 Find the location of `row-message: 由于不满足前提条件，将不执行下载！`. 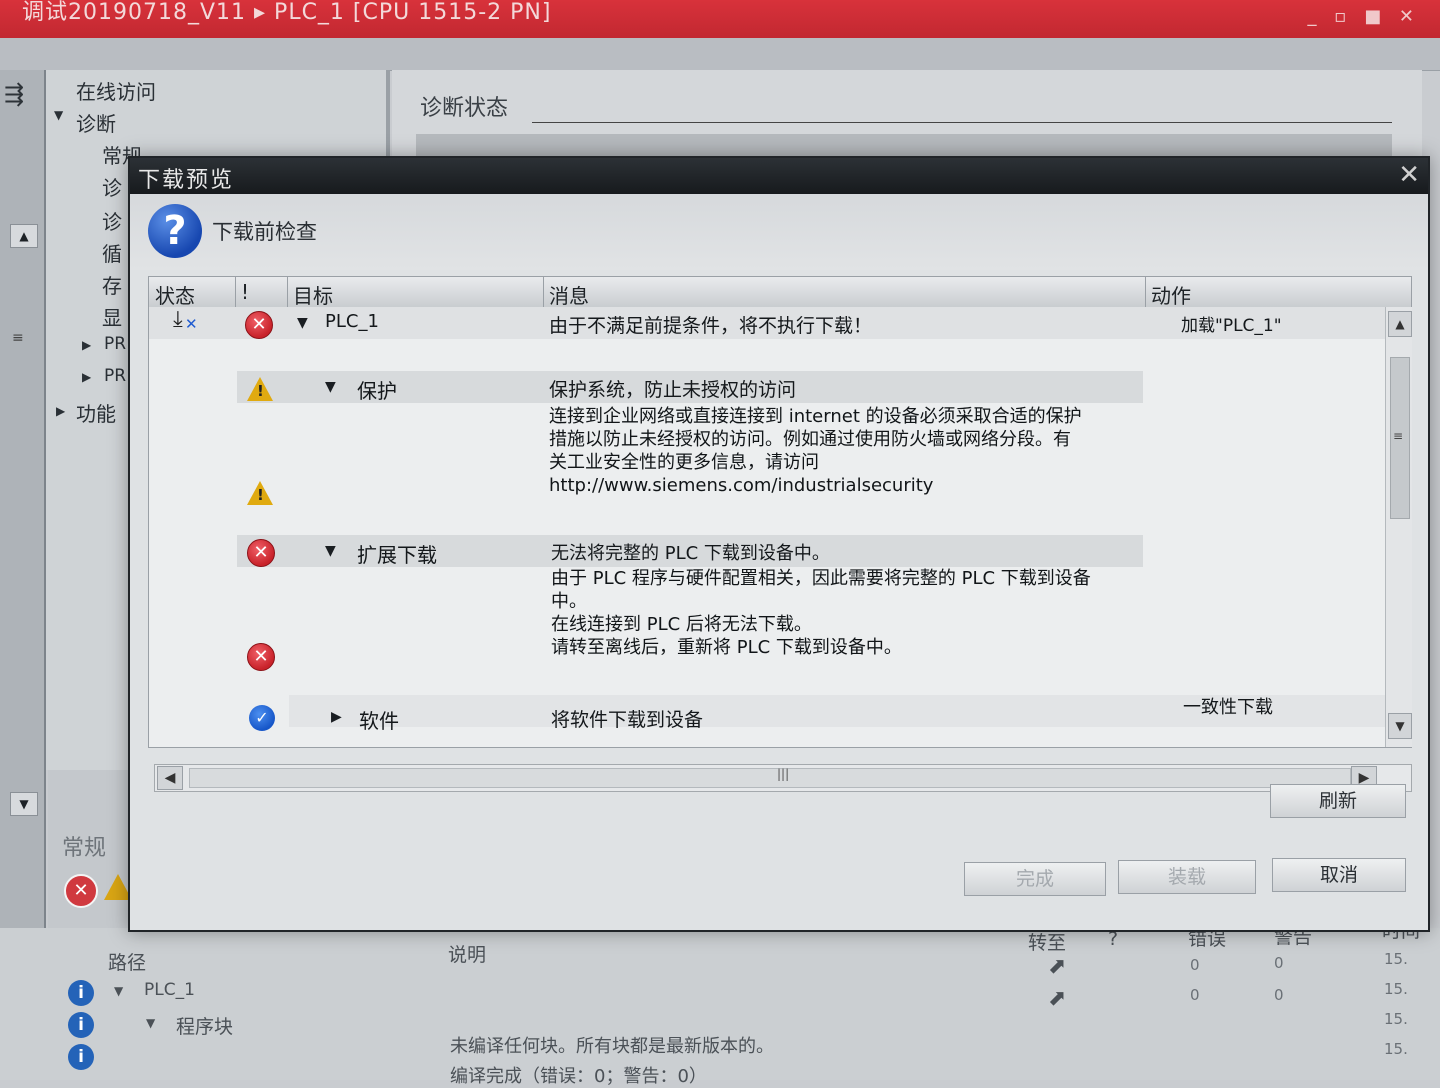

row-message: 由于不满足前提条件，将不执行下载！ is located at coordinates (711, 326).